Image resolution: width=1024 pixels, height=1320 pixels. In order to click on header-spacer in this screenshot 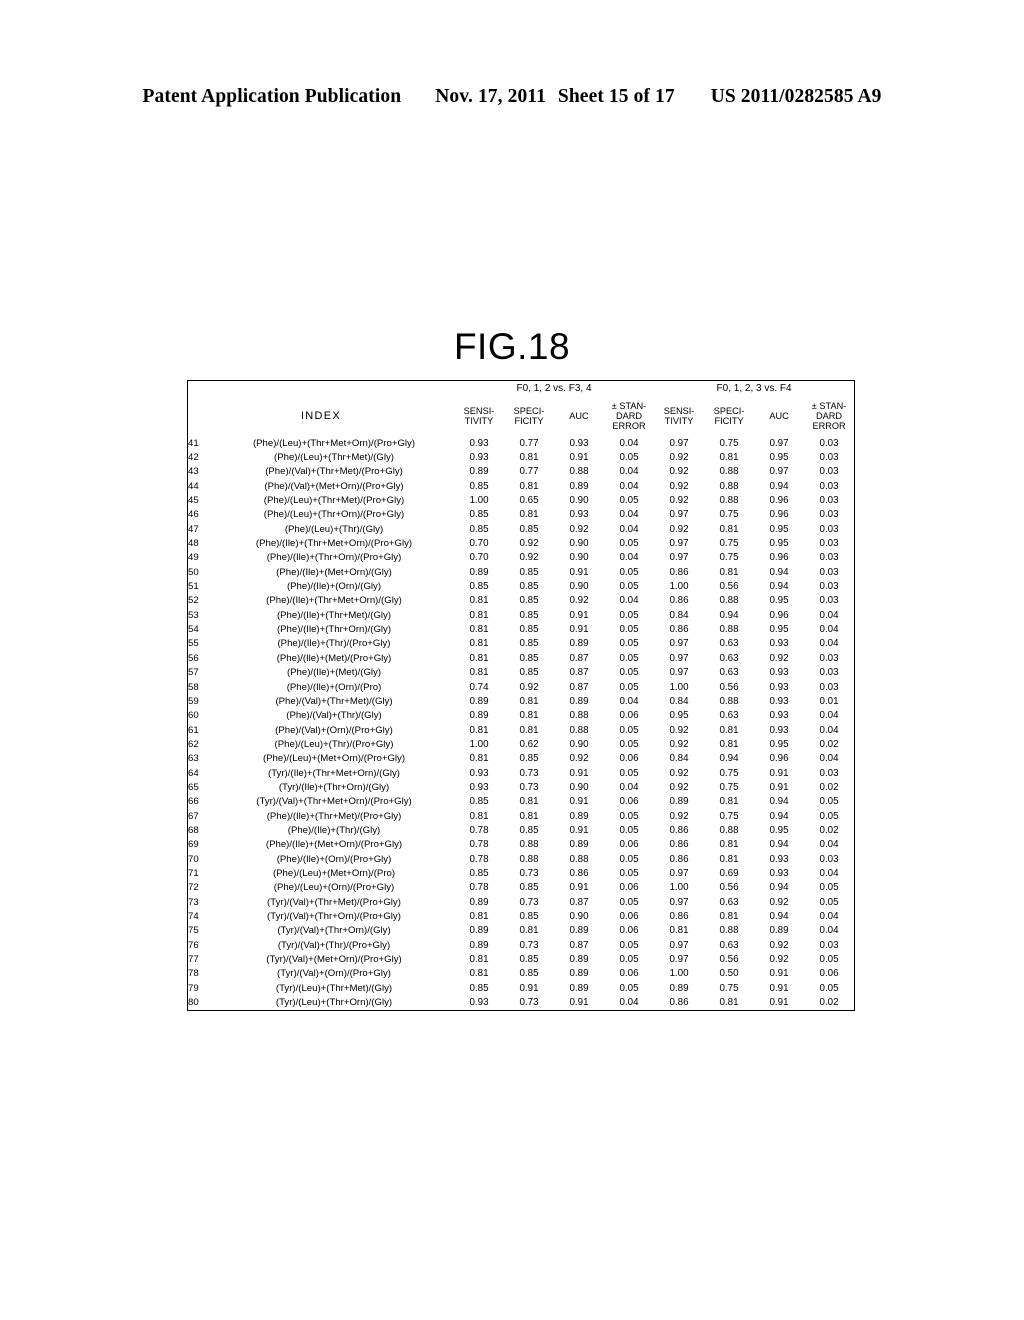, I will do `click(321, 388)`.